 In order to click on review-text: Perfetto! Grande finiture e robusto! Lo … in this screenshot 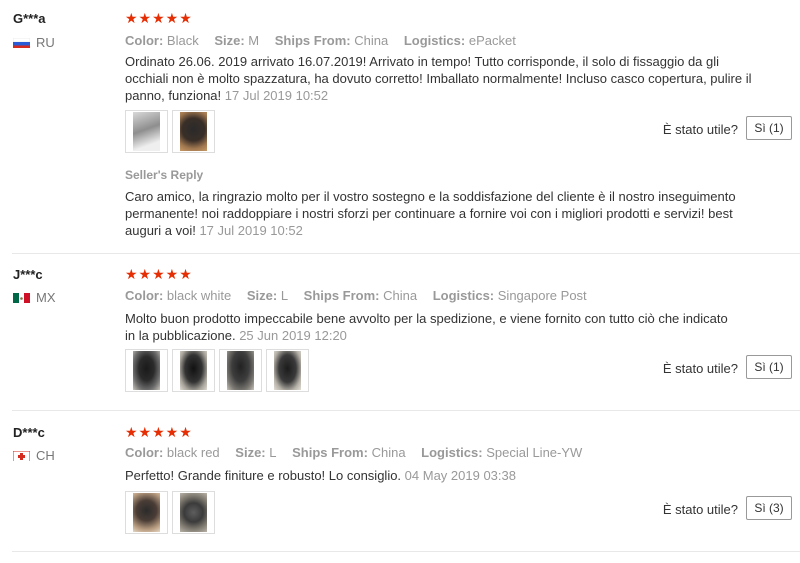, I will do `click(445, 475)`.